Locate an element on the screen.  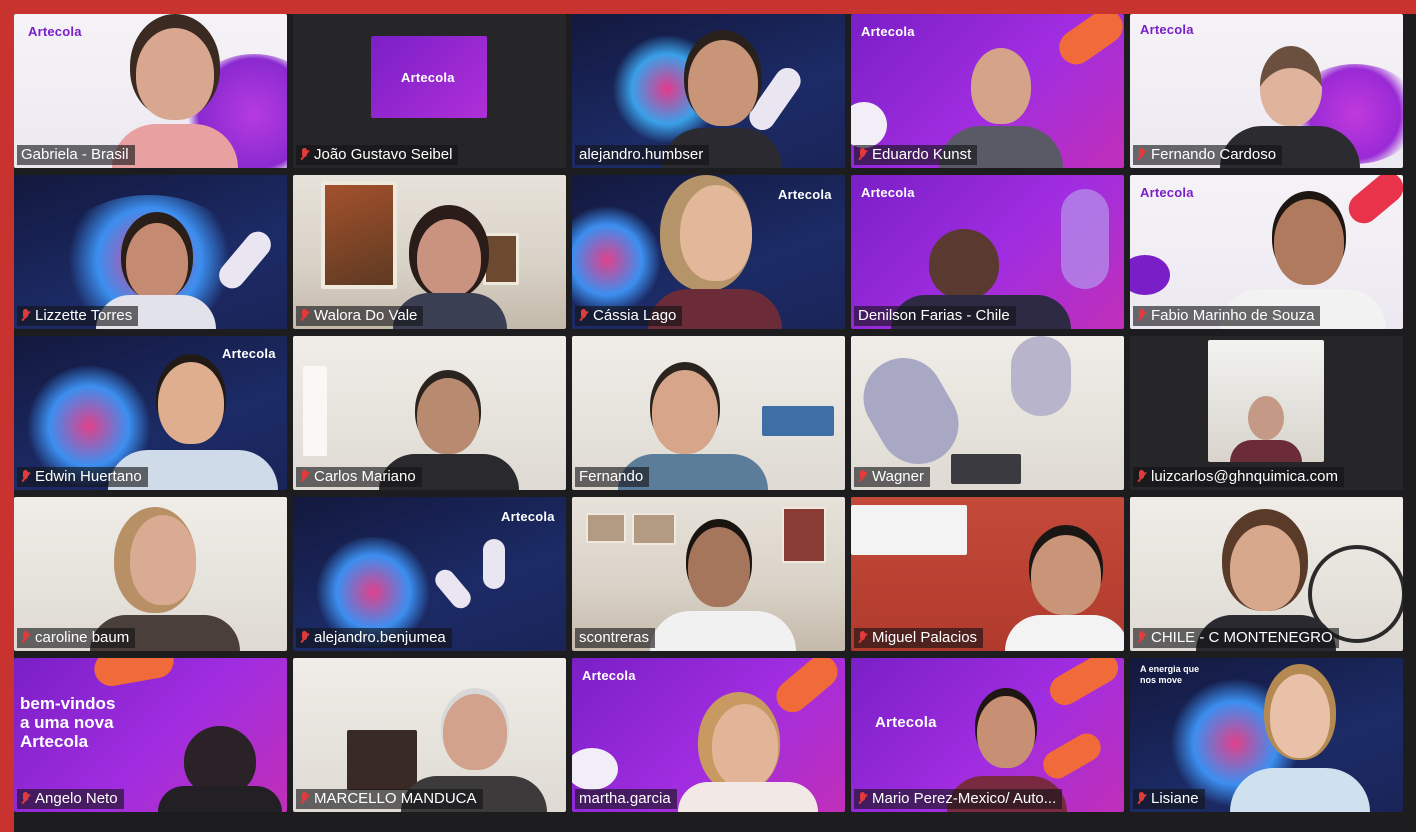
participant-tile: Carlos Mariano is located at coordinates (429, 413).